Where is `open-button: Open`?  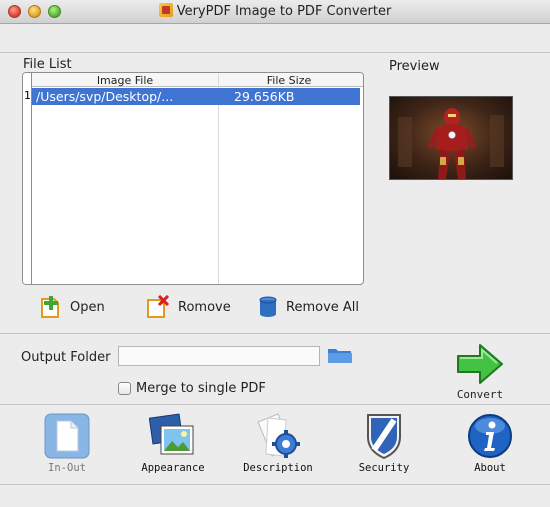
open-button: Open is located at coordinates (72, 307).